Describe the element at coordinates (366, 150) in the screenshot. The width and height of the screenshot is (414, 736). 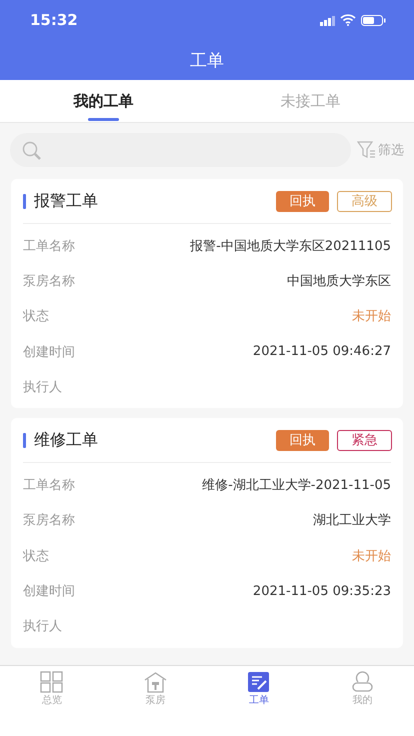
I see `filter-icon` at that location.